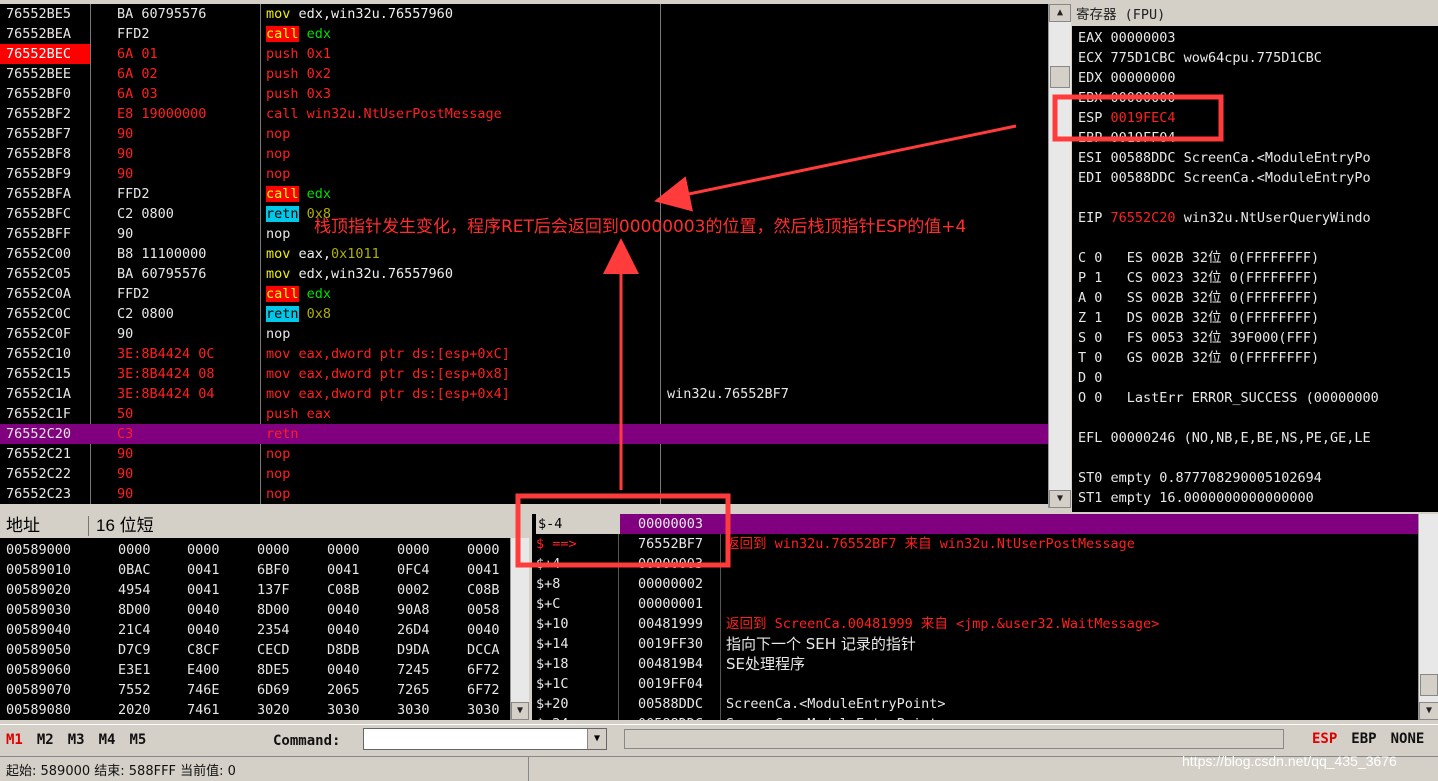  What do you see at coordinates (1138, 118) in the screenshot?
I see `highlight-esp-box` at bounding box center [1138, 118].